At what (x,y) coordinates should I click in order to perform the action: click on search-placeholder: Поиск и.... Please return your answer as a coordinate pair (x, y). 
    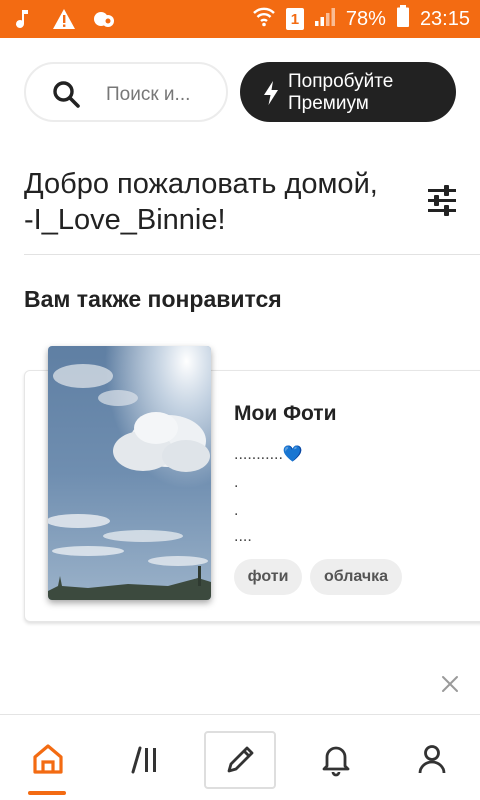
    Looking at the image, I should click on (148, 94).